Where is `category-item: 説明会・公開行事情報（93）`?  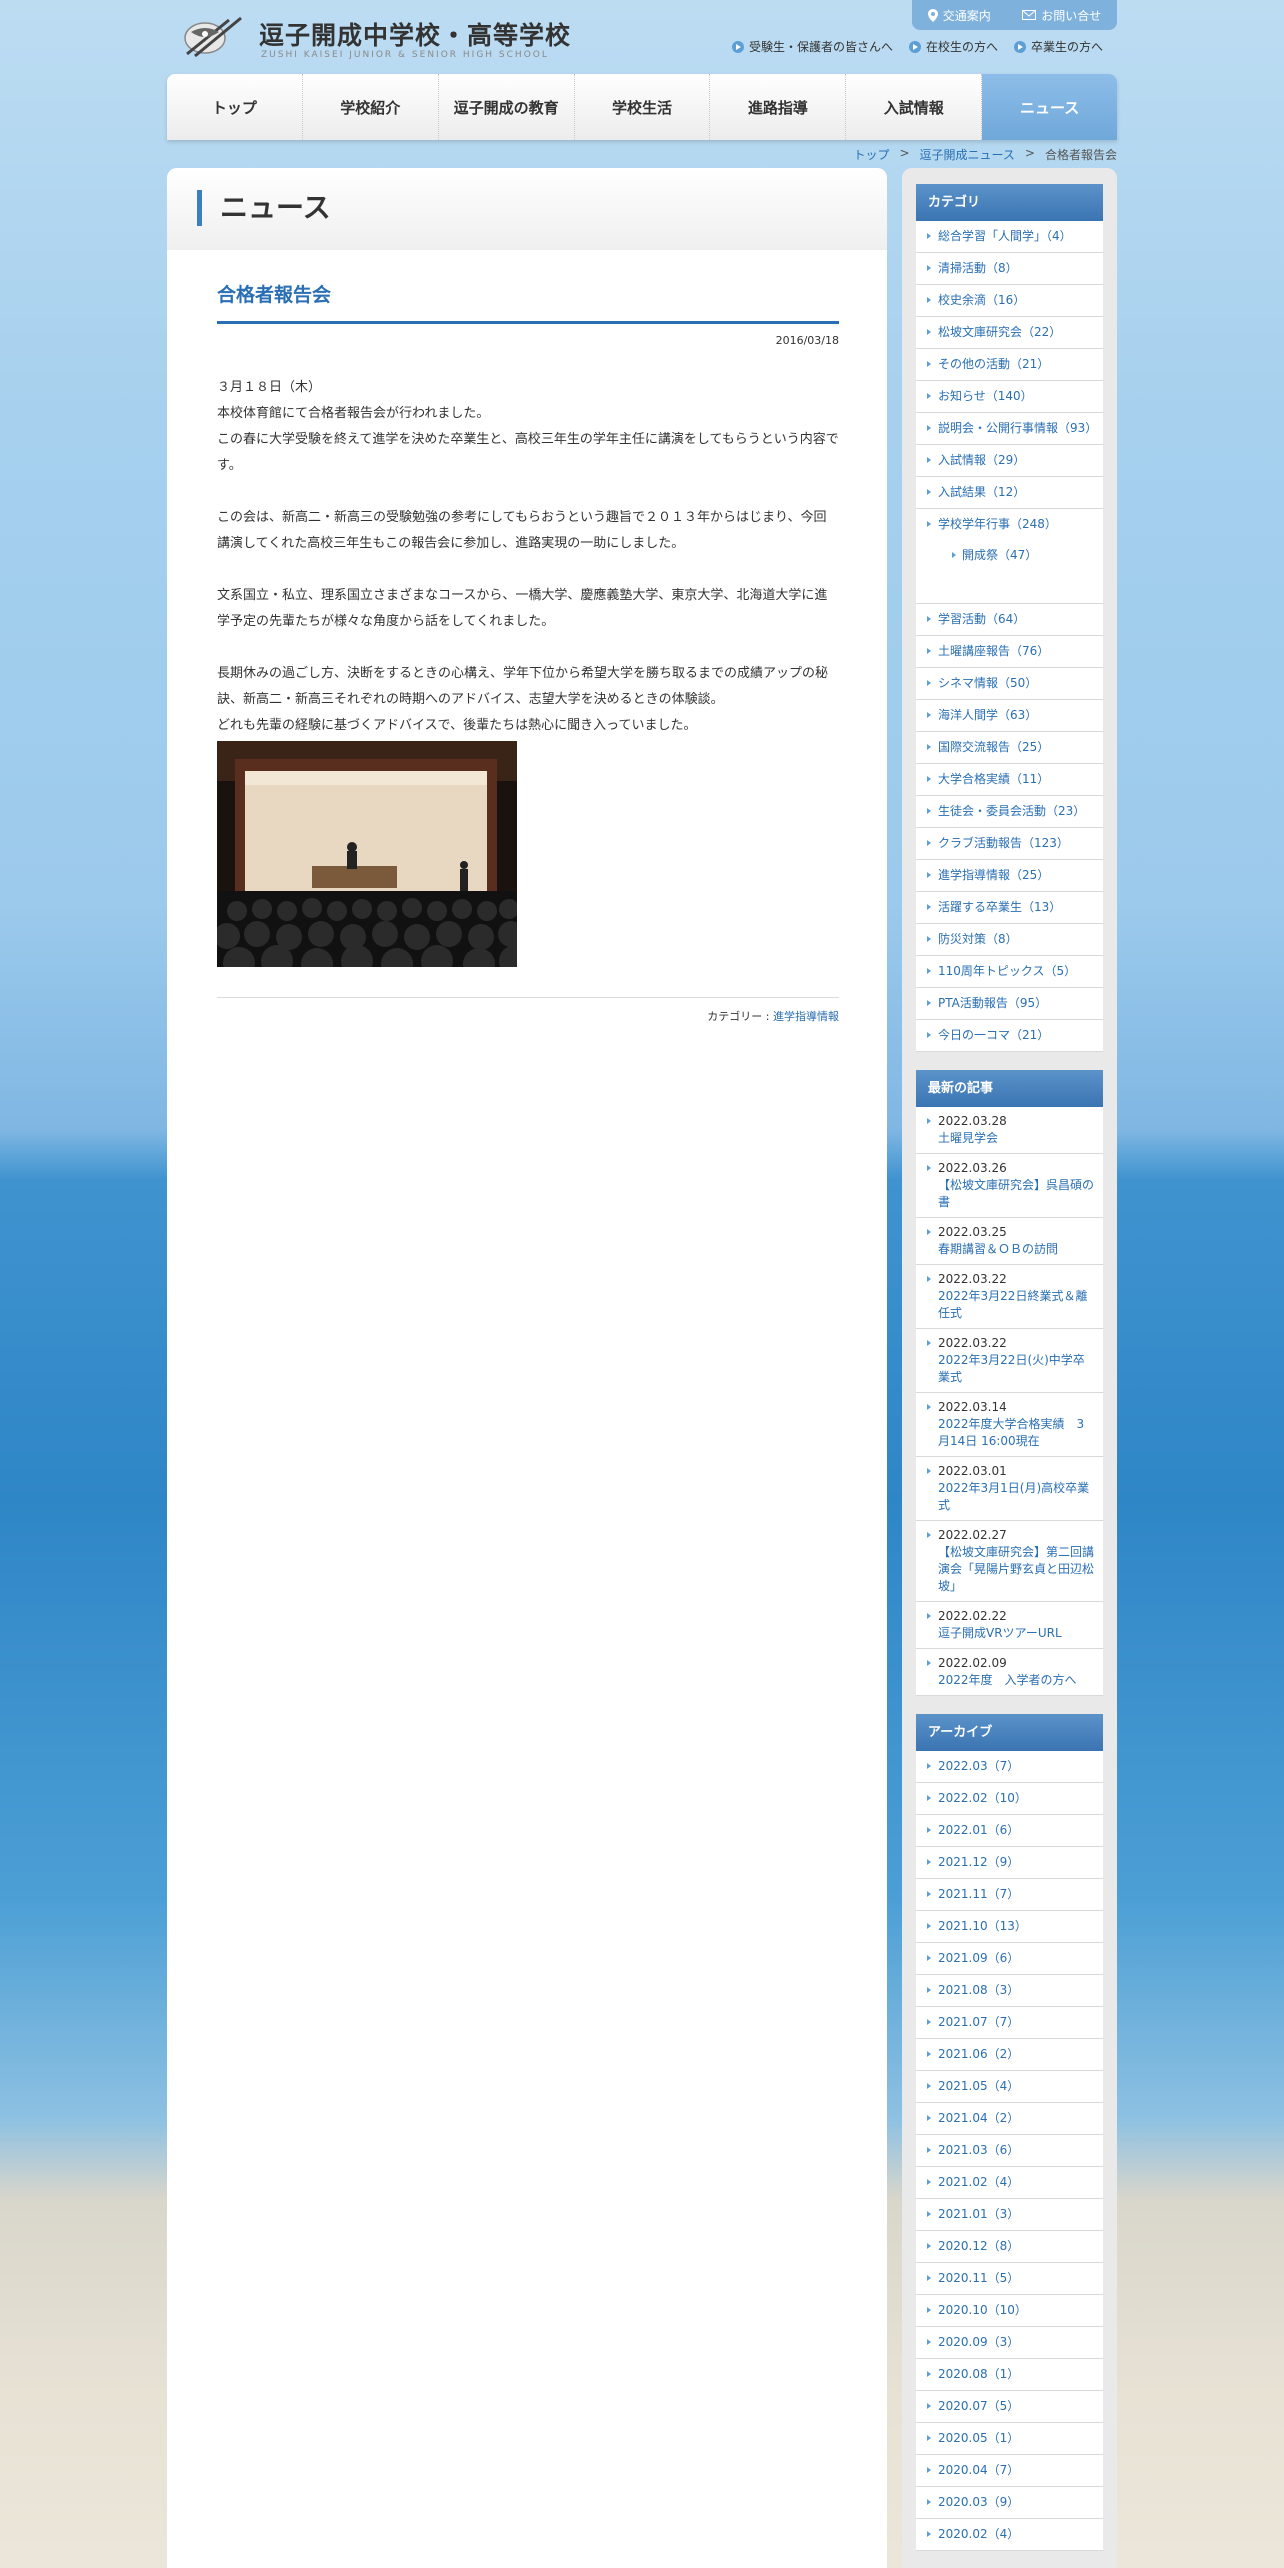
category-item: 説明会・公開行事情報（93） is located at coordinates (1009, 429).